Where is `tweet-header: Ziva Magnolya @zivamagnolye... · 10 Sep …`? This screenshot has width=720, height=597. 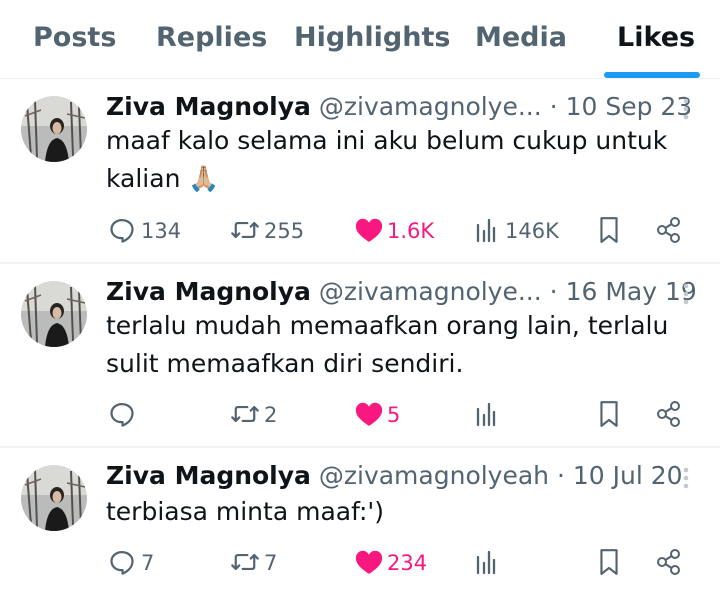 tweet-header: Ziva Magnolya @zivamagnolye... · 10 Sep … is located at coordinates (399, 107).